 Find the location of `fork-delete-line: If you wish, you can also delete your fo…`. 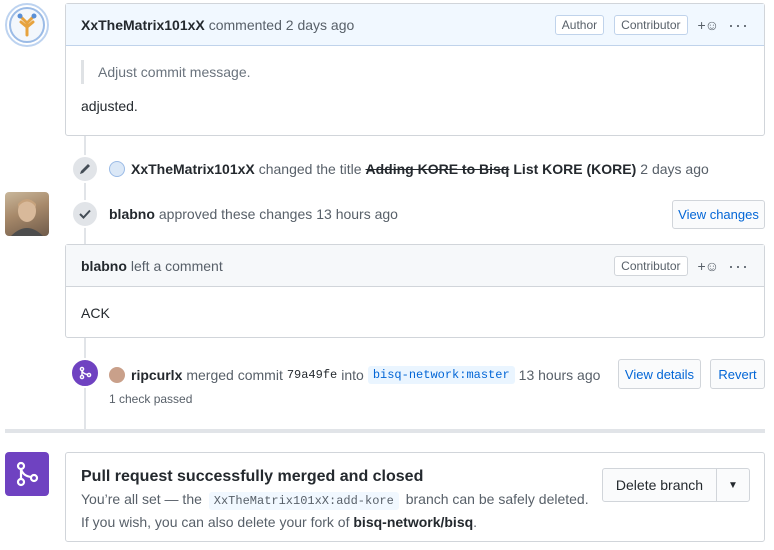

fork-delete-line: If you wish, you can also delete your fo… is located at coordinates (279, 522).